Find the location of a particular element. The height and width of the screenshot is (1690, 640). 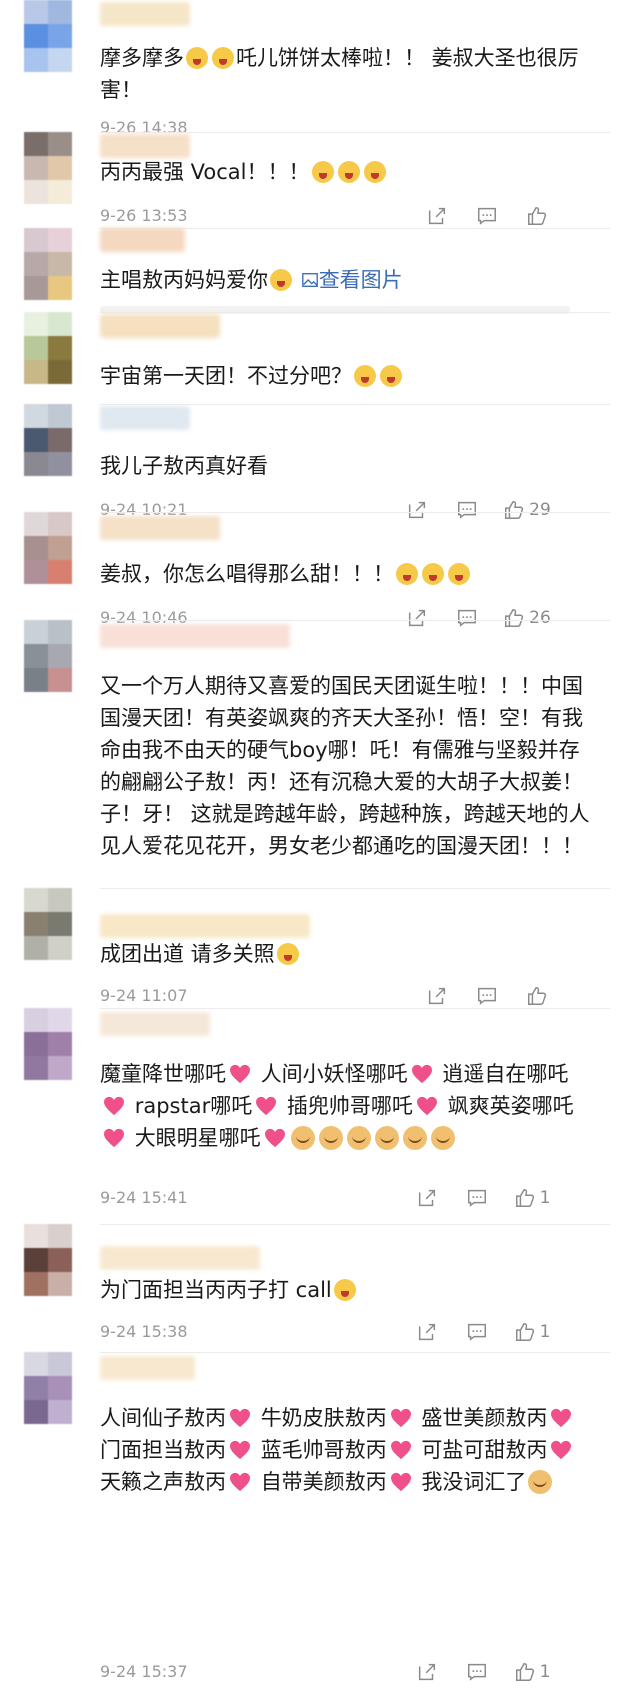

comment-text-part: 我没词汇了 is located at coordinates (474, 1482).